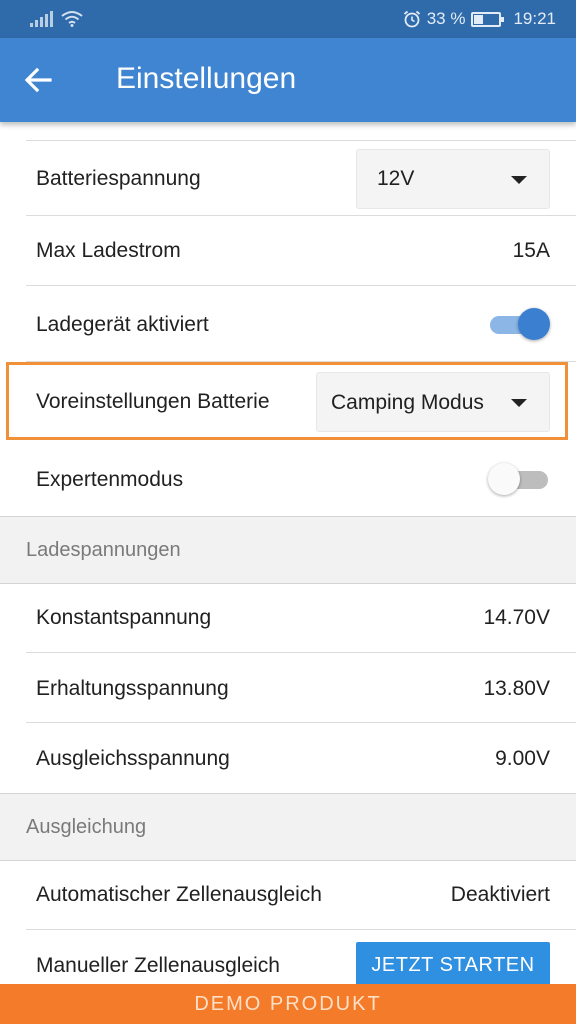 This screenshot has width=576, height=1024. What do you see at coordinates (301, 178) in the screenshot?
I see `battery-voltage-row: Batteriespannung 12V` at bounding box center [301, 178].